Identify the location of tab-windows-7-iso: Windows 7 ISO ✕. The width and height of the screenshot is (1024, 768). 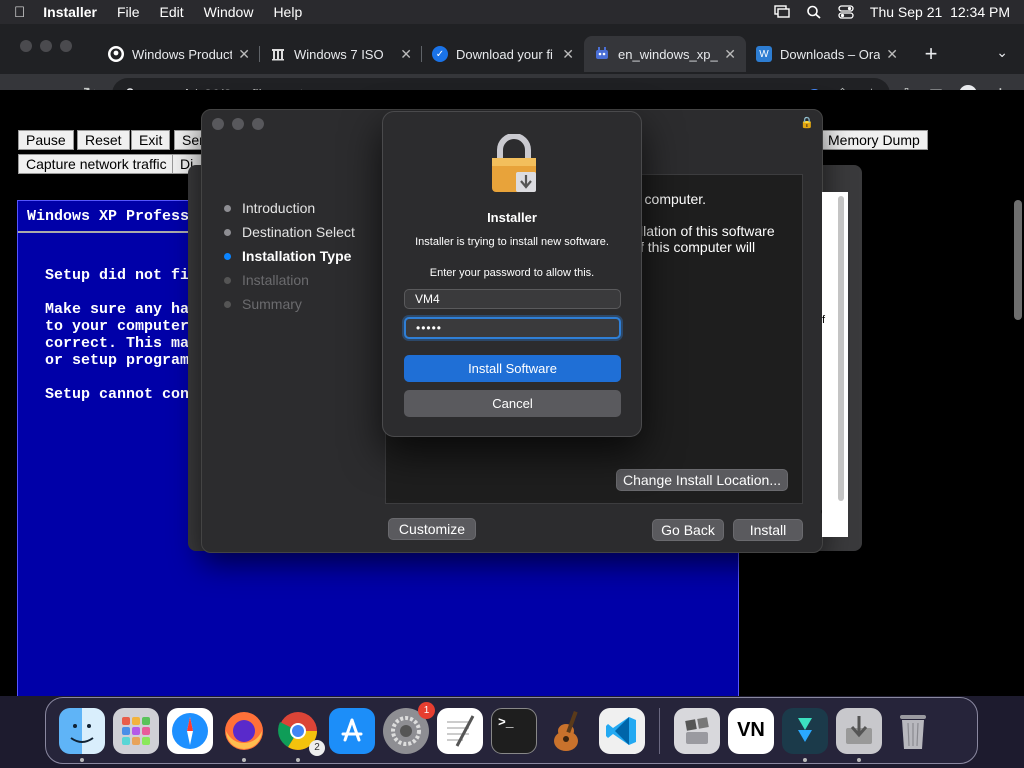
(341, 54).